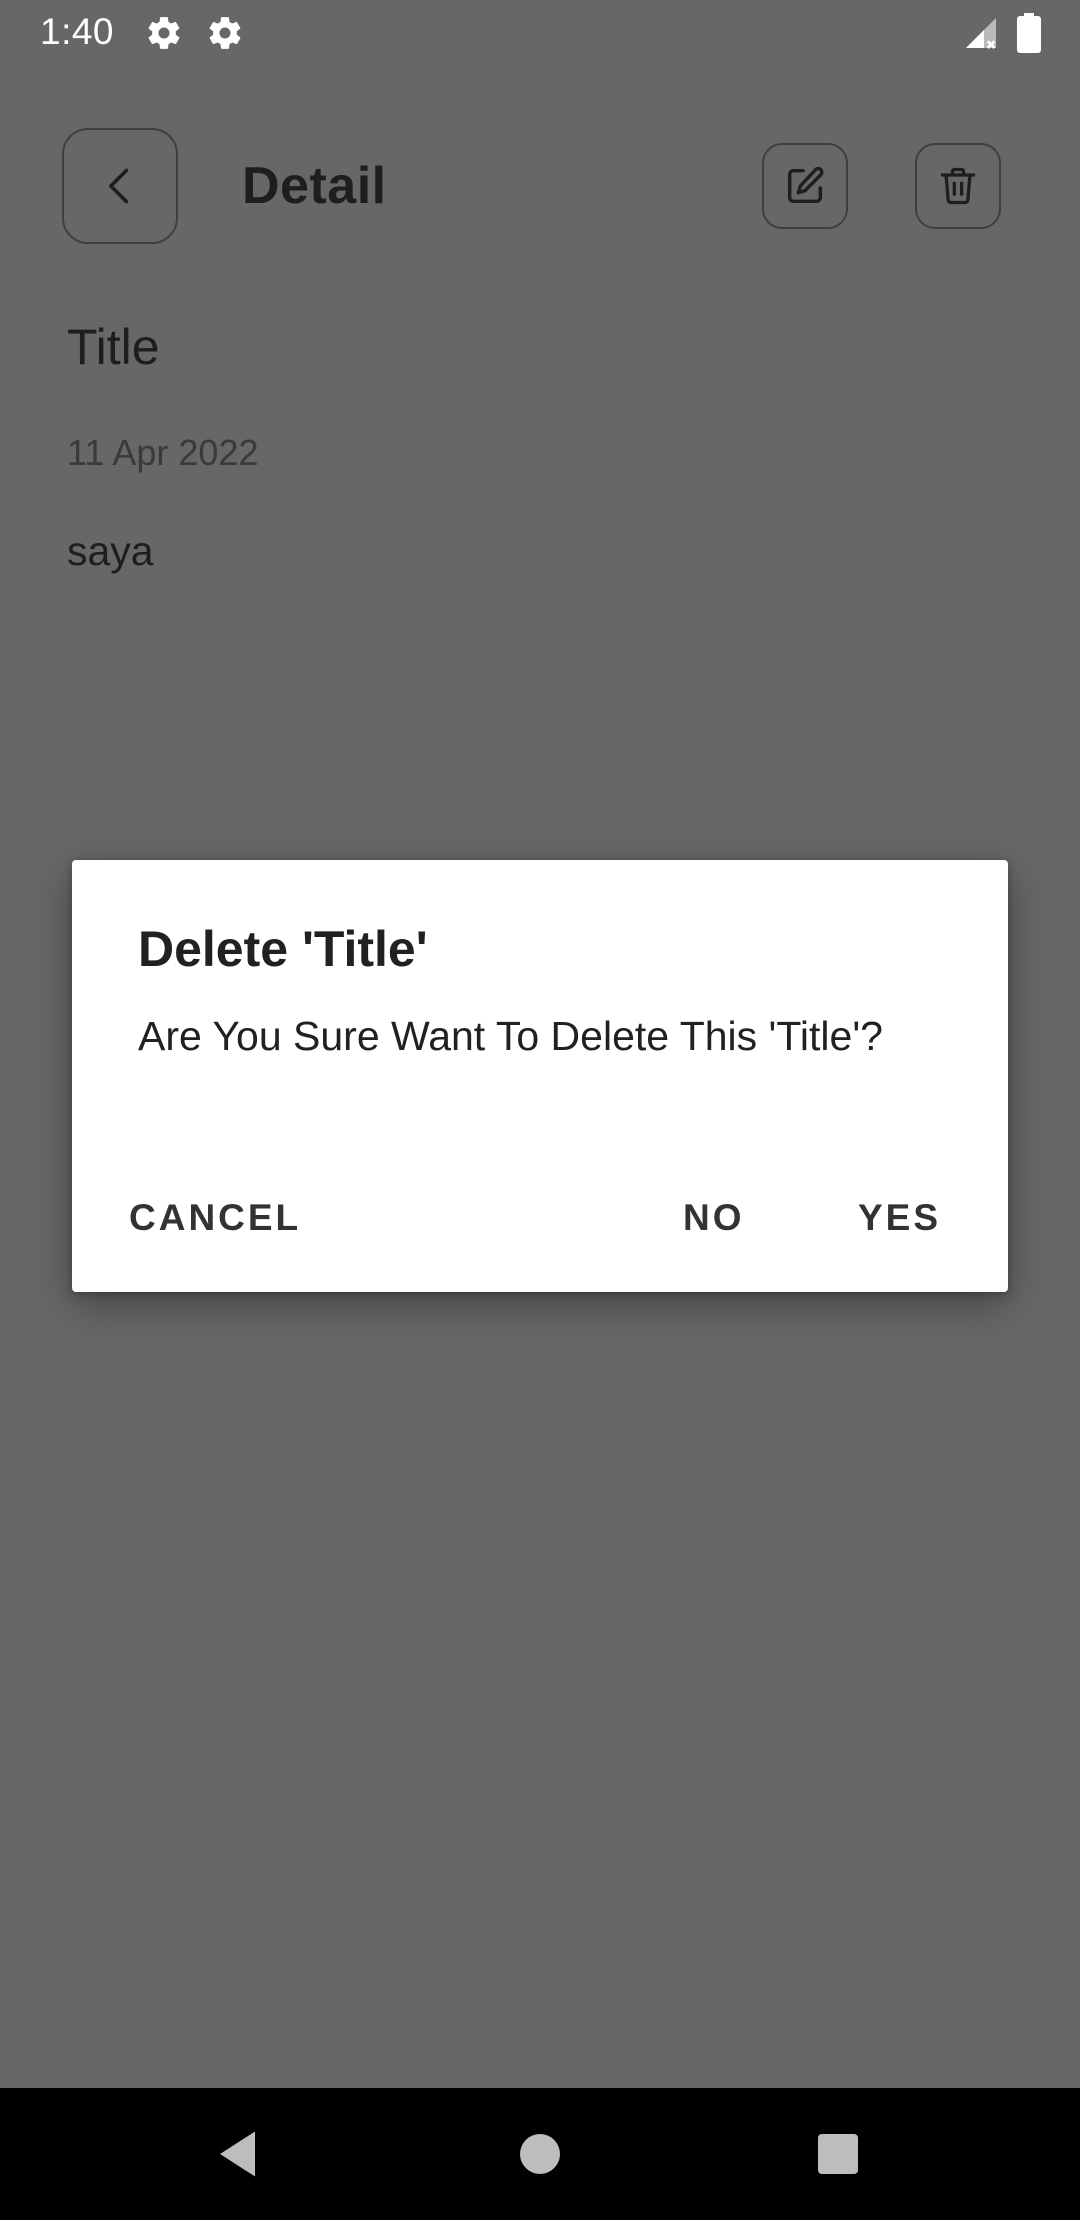 The image size is (1080, 2220). I want to click on edit-button, so click(805, 186).